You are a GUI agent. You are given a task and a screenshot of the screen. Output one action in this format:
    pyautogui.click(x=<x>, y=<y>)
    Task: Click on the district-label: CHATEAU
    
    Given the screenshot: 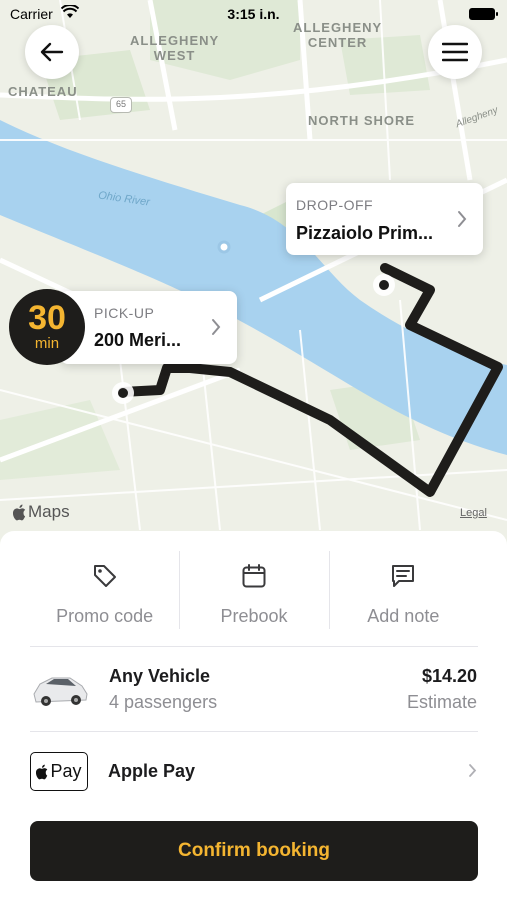 What is the action you would take?
    pyautogui.click(x=43, y=91)
    